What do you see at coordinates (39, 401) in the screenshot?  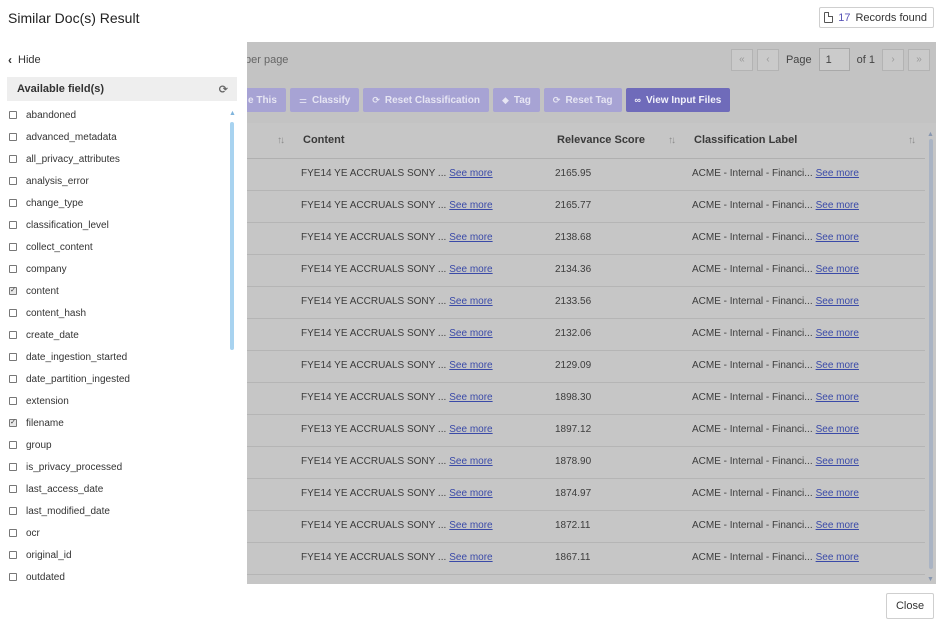 I see `field-item: extension` at bounding box center [39, 401].